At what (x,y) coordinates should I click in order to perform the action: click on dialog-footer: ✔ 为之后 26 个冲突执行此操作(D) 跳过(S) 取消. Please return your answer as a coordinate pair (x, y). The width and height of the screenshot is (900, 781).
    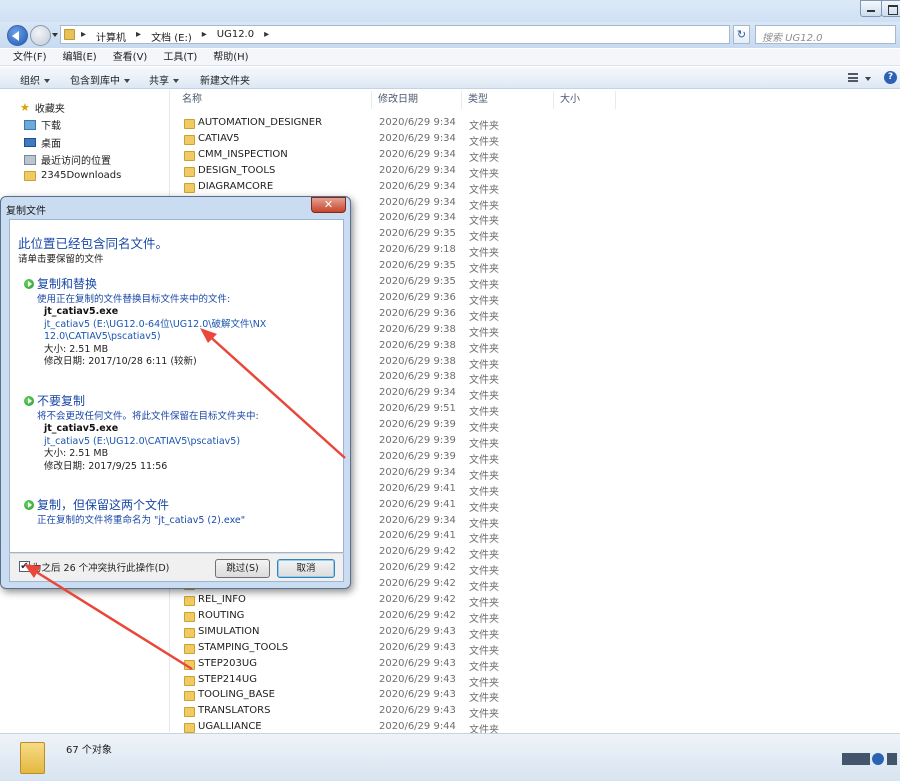
    Looking at the image, I should click on (176, 567).